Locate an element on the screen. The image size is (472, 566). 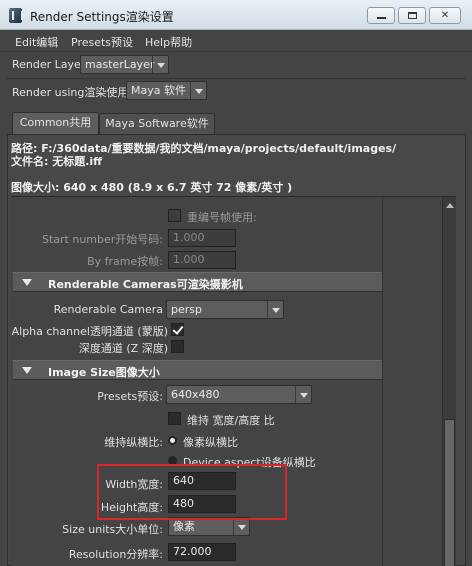
output-filename: 文件名: 无标题.iff is located at coordinates (57, 161).